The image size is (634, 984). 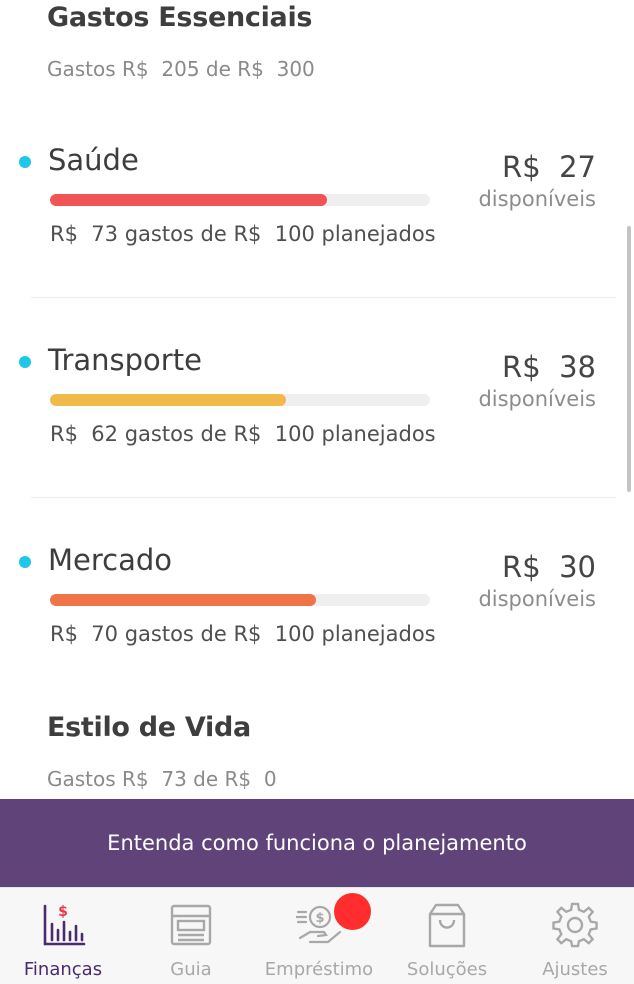 What do you see at coordinates (319, 969) in the screenshot?
I see `tab-label: Empréstimo` at bounding box center [319, 969].